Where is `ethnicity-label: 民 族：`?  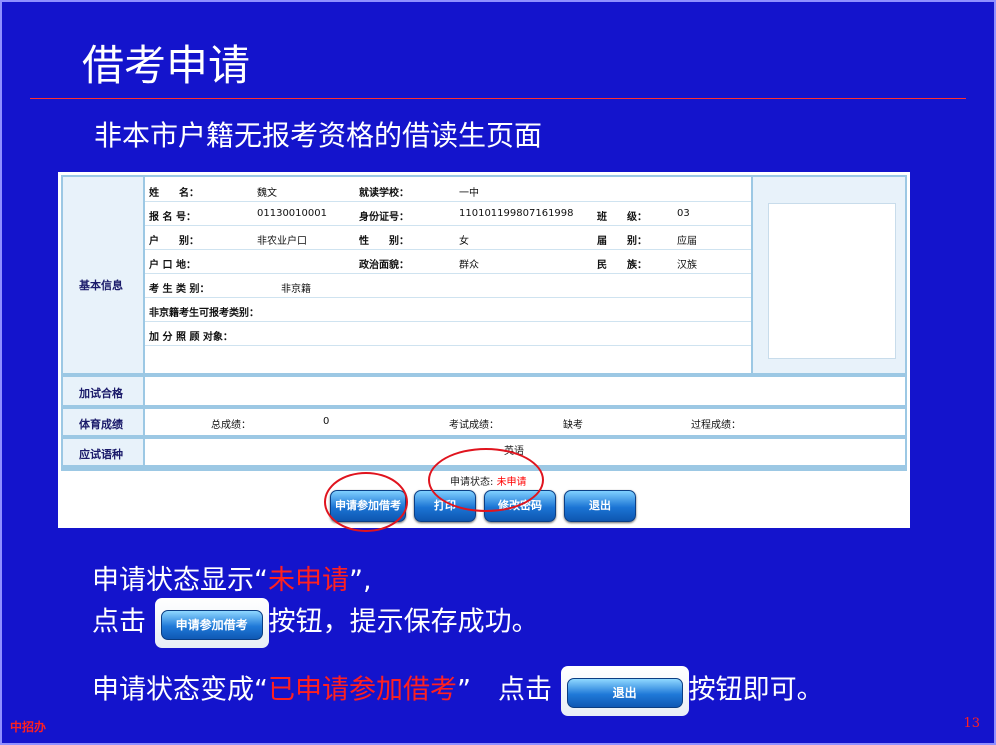
ethnicity-label: 民 族： is located at coordinates (622, 265).